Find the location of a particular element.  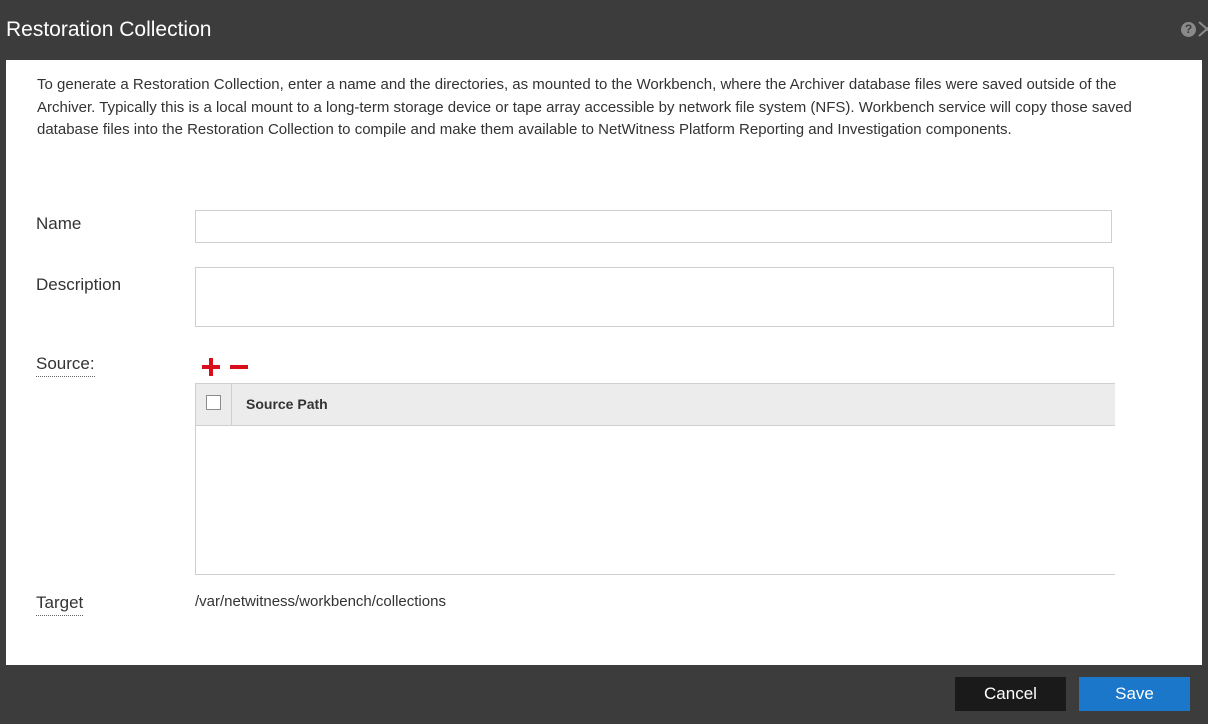

select-all-checkbox is located at coordinates (213, 402).